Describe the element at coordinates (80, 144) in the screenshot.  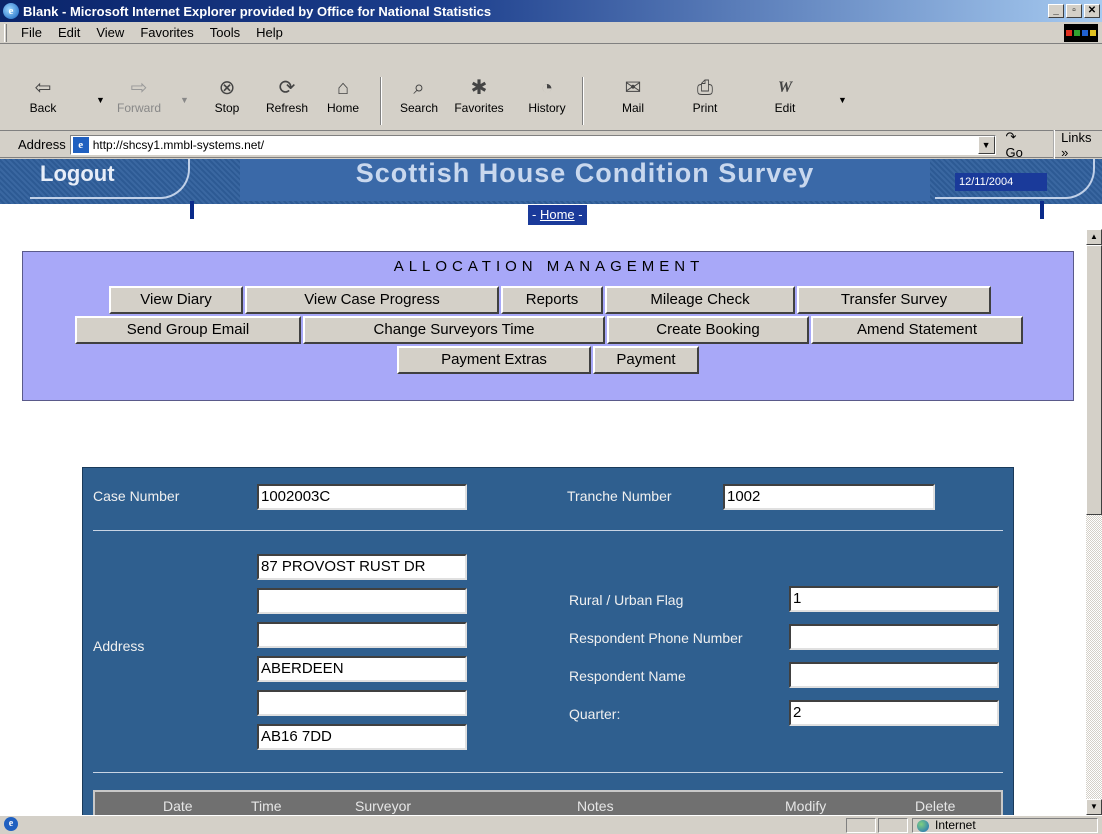
I see `page-icon: e` at that location.